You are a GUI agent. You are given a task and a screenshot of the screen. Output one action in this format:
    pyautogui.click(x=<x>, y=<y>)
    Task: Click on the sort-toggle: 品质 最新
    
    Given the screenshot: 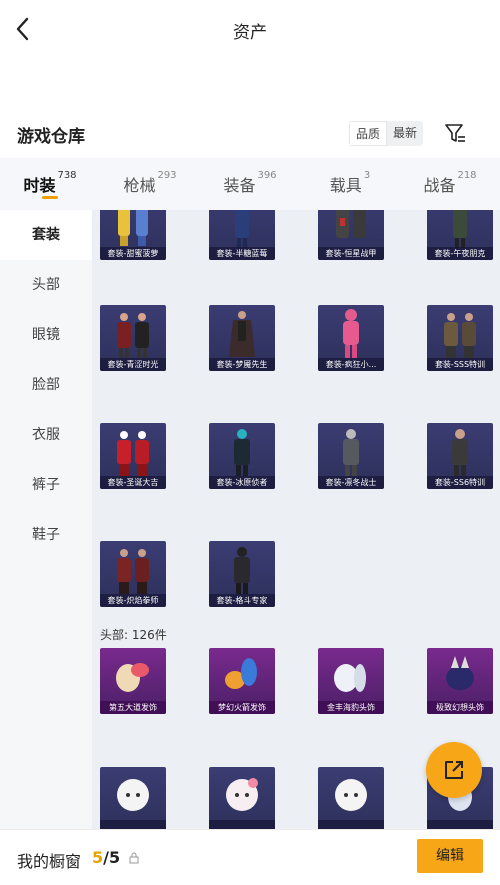 What is the action you would take?
    pyautogui.click(x=386, y=133)
    